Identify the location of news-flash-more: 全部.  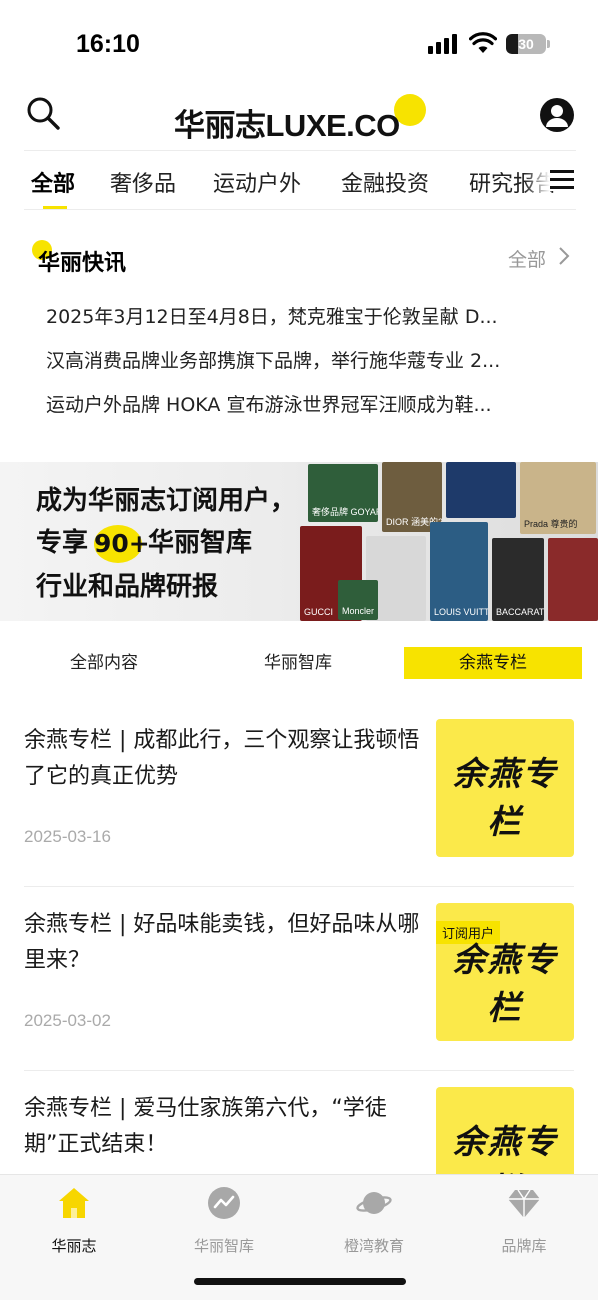
(527, 258).